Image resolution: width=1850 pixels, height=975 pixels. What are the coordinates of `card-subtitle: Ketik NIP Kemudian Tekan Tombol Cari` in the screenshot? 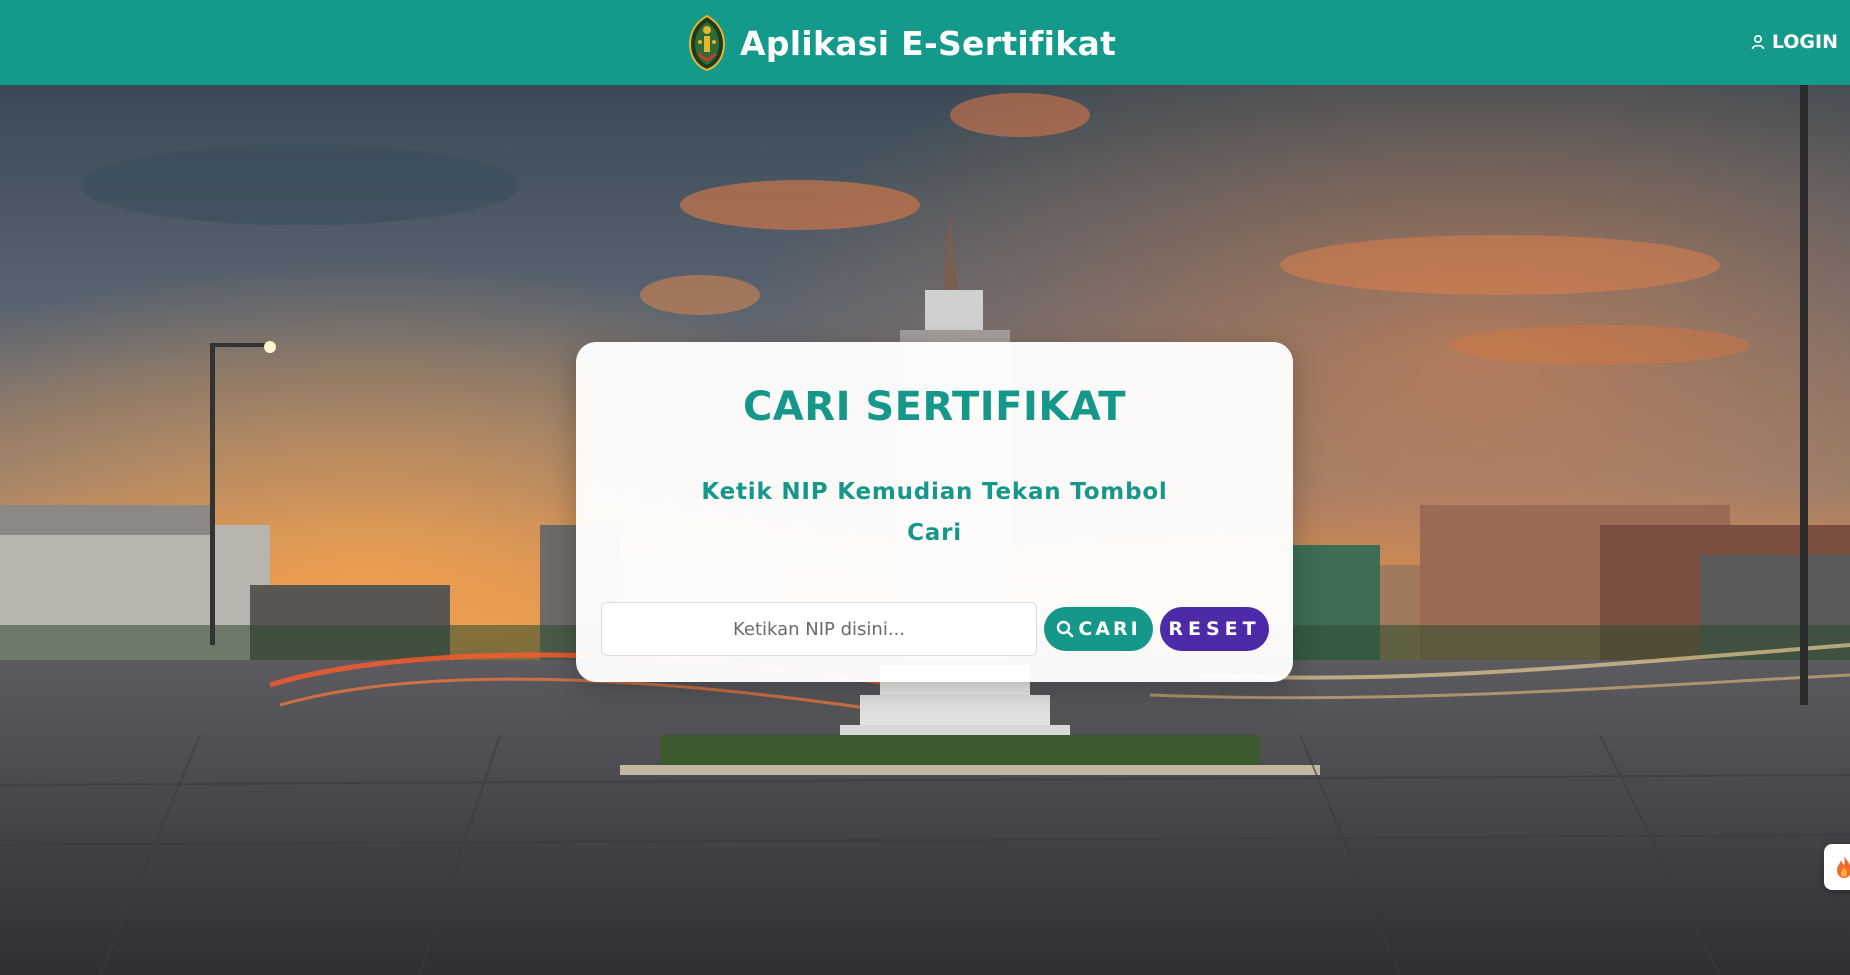 It's located at (934, 512).